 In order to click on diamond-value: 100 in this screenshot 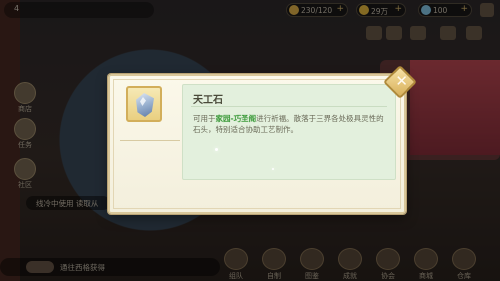, I will do `click(440, 10)`.